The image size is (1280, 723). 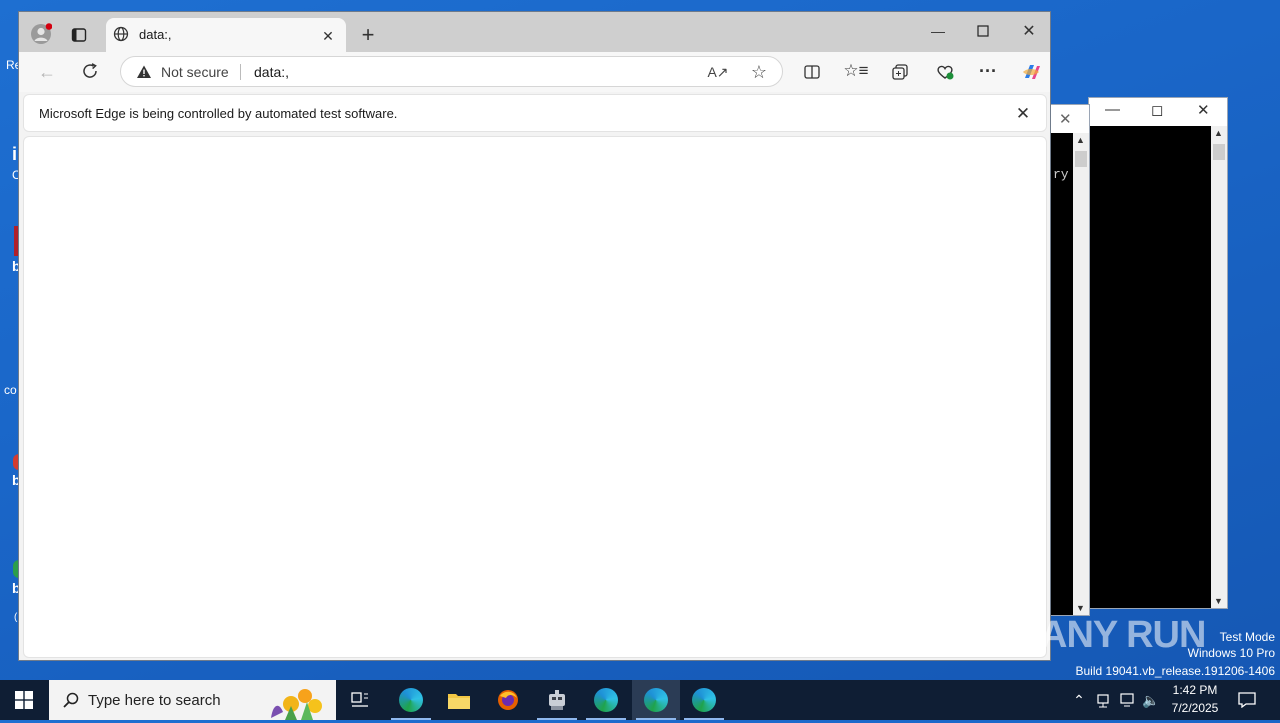 I want to click on taskbar-file-explorer, so click(x=459, y=700).